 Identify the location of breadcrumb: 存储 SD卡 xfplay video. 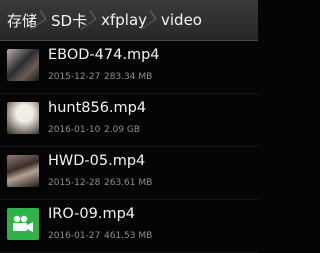
(129, 20).